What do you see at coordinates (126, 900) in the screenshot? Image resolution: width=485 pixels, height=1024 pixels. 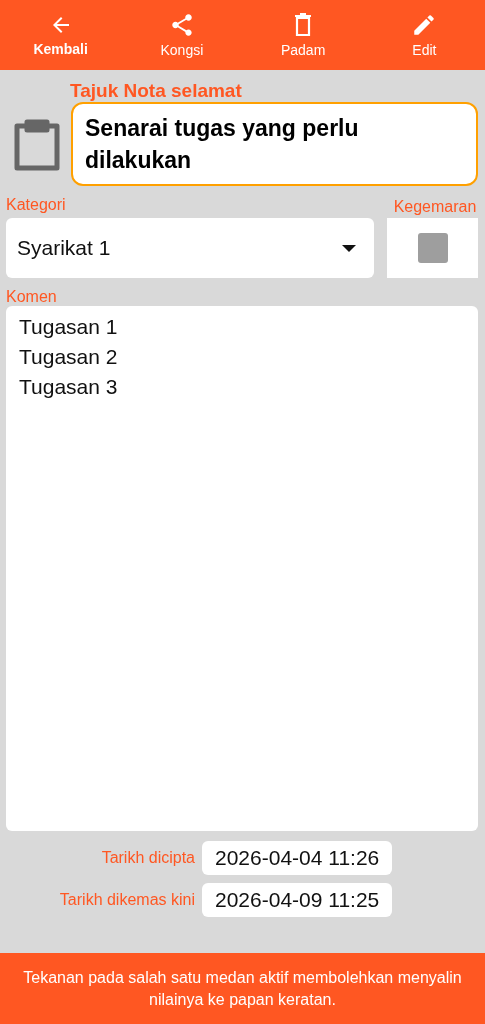 I see `date-label: Tarikh dikemas kini` at bounding box center [126, 900].